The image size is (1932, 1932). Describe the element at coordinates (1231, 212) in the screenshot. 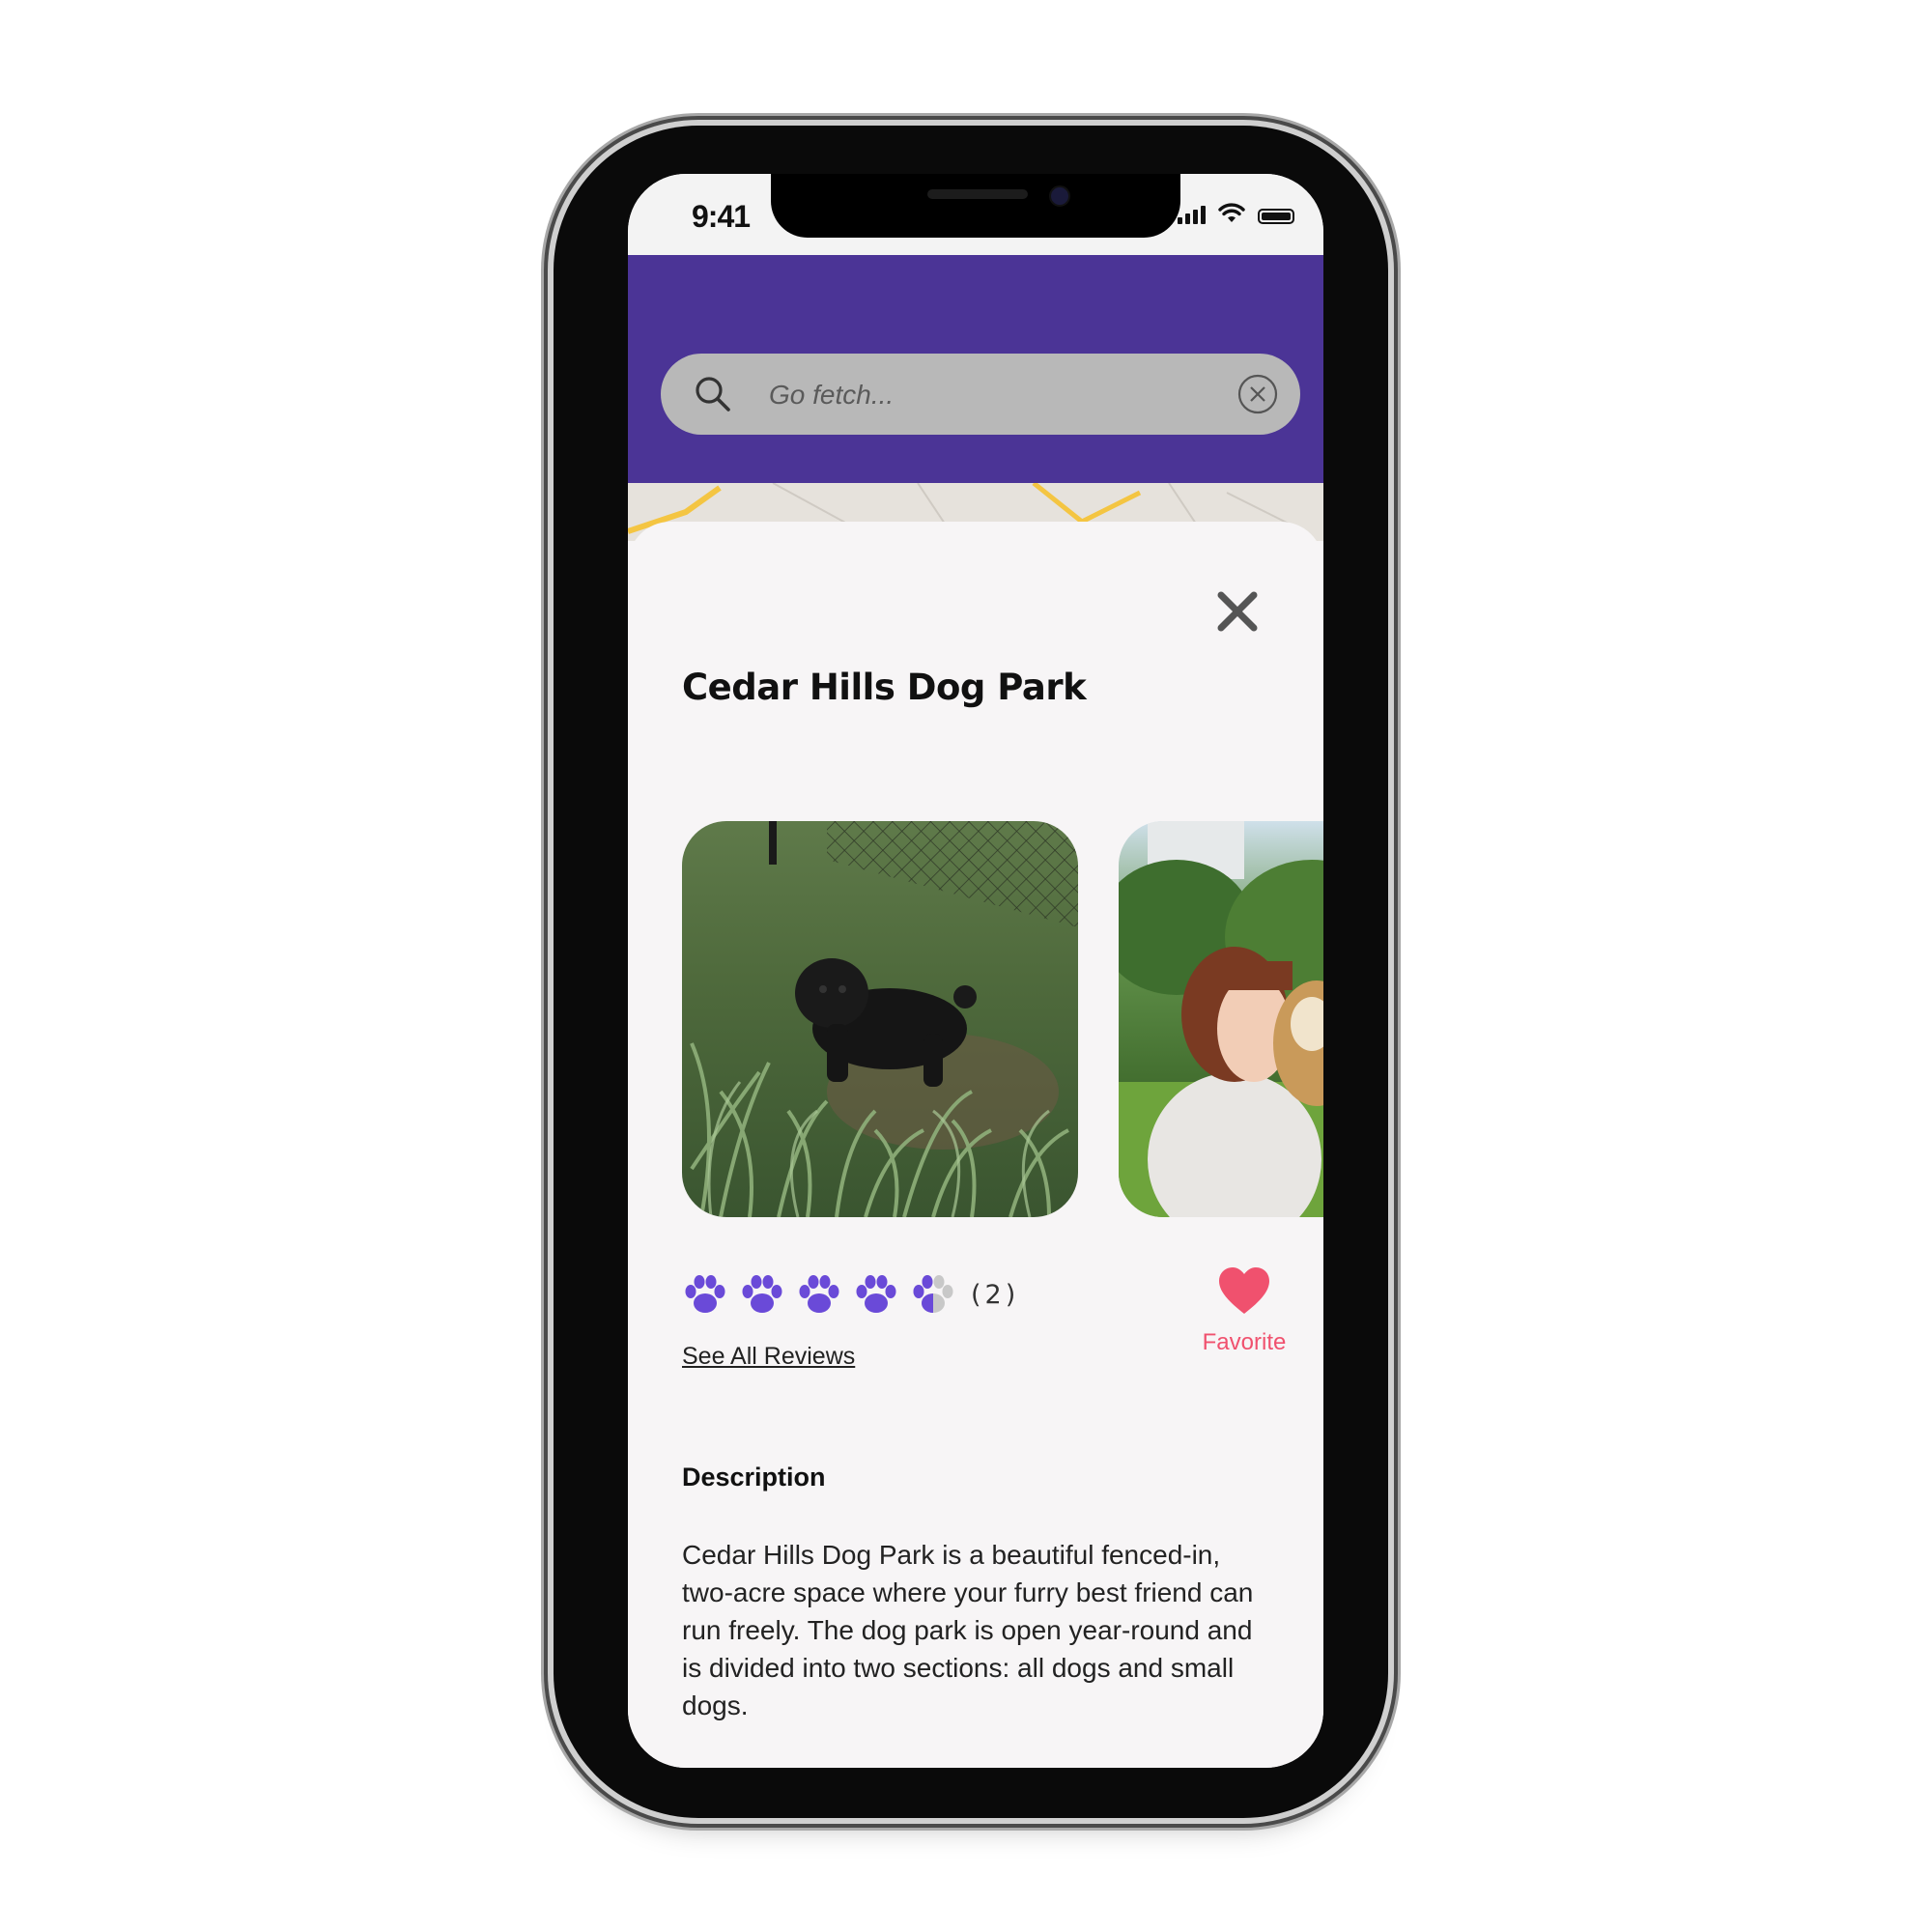

I see `wifi-icon` at that location.